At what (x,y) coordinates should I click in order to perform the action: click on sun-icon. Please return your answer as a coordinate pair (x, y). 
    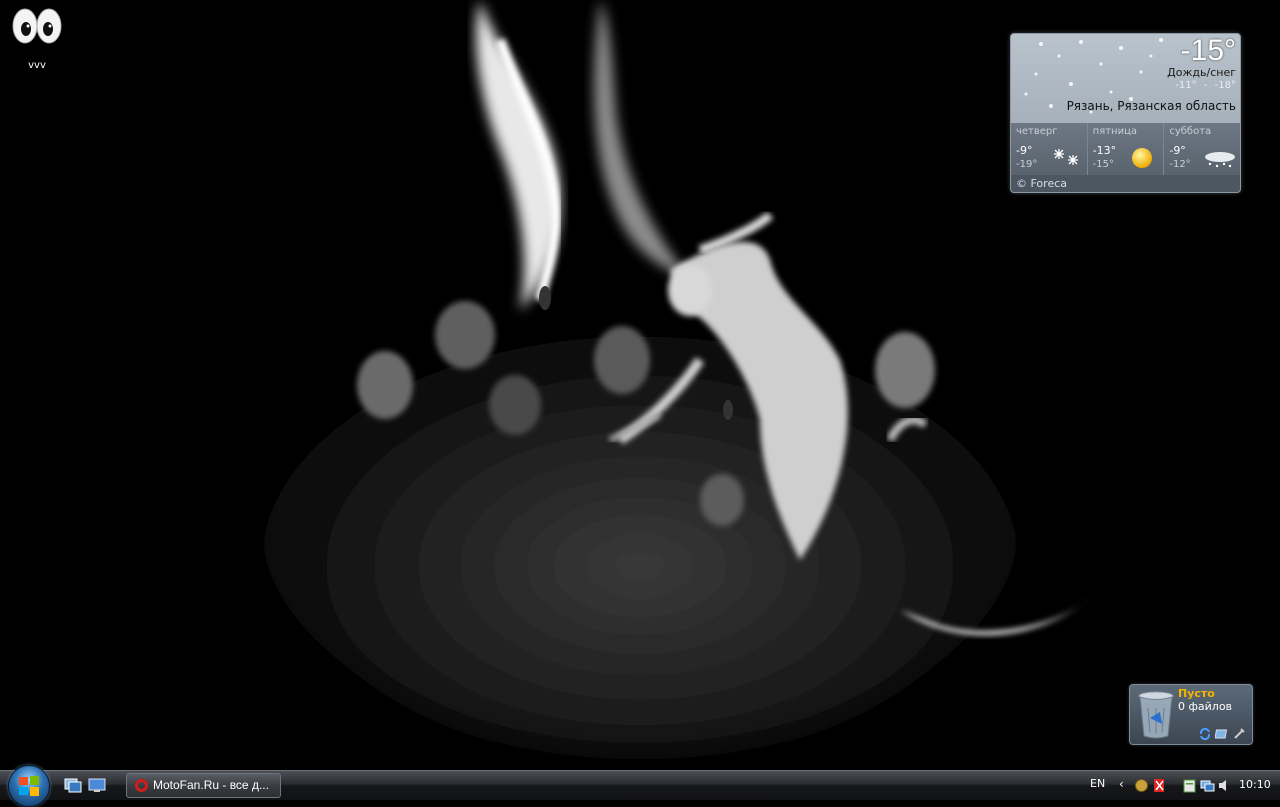
    Looking at the image, I should click on (1142, 158).